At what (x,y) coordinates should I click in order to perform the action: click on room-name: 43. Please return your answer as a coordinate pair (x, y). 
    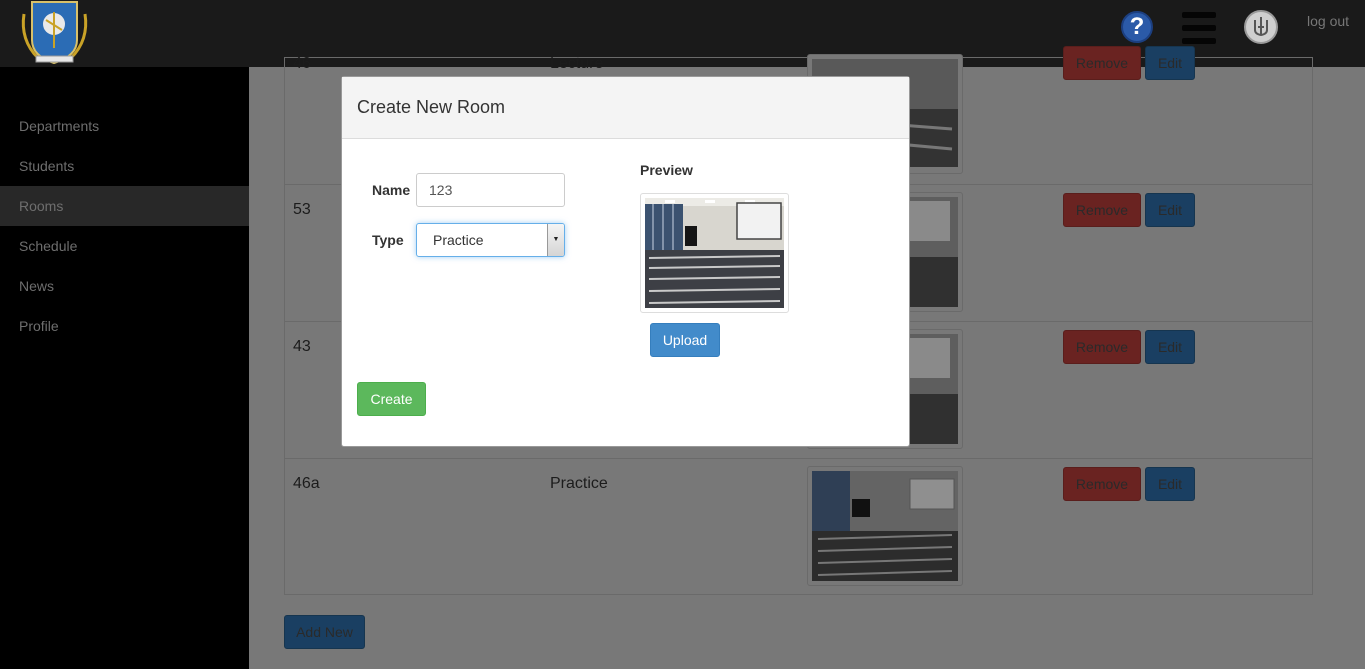
    Looking at the image, I should click on (302, 346).